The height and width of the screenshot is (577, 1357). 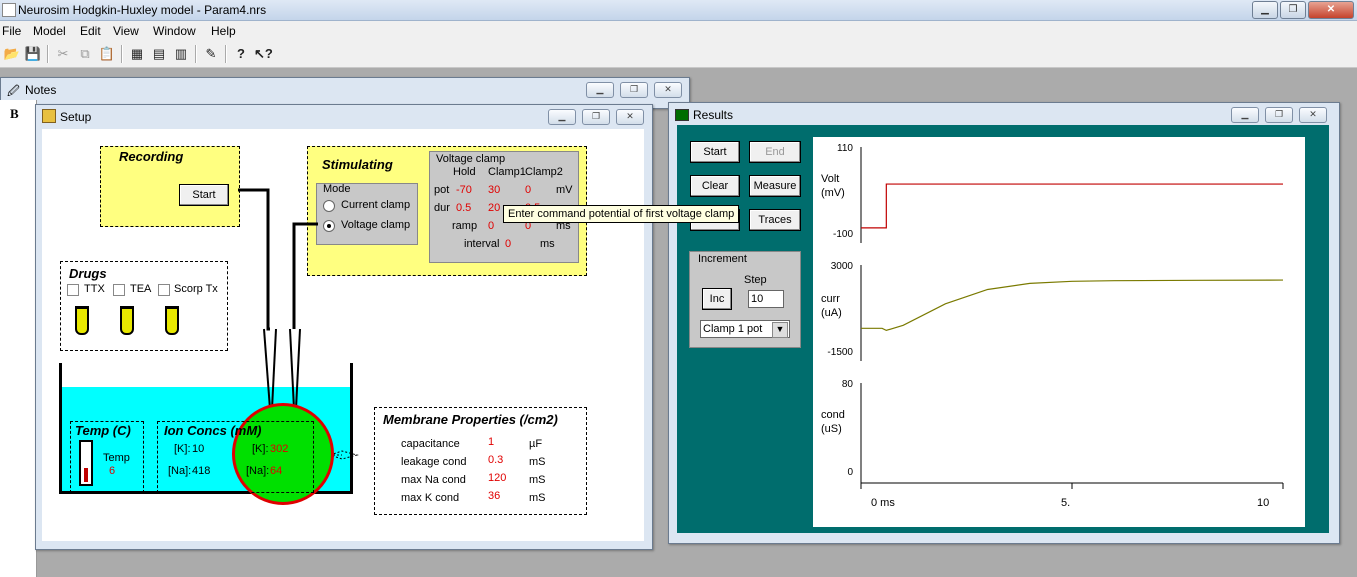 I want to click on menu-view: View, so click(x=126, y=31).